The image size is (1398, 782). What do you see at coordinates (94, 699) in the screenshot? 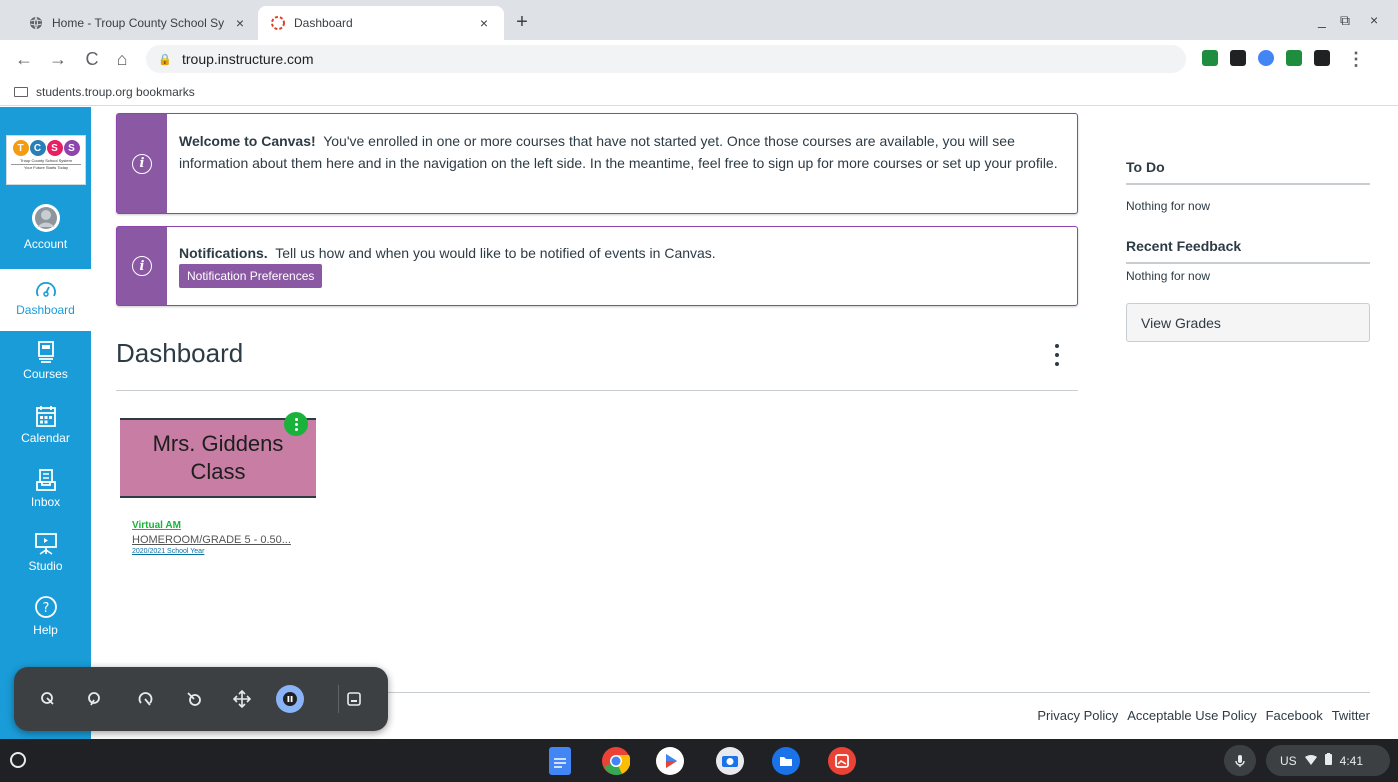
I see `dictation-icon` at bounding box center [94, 699].